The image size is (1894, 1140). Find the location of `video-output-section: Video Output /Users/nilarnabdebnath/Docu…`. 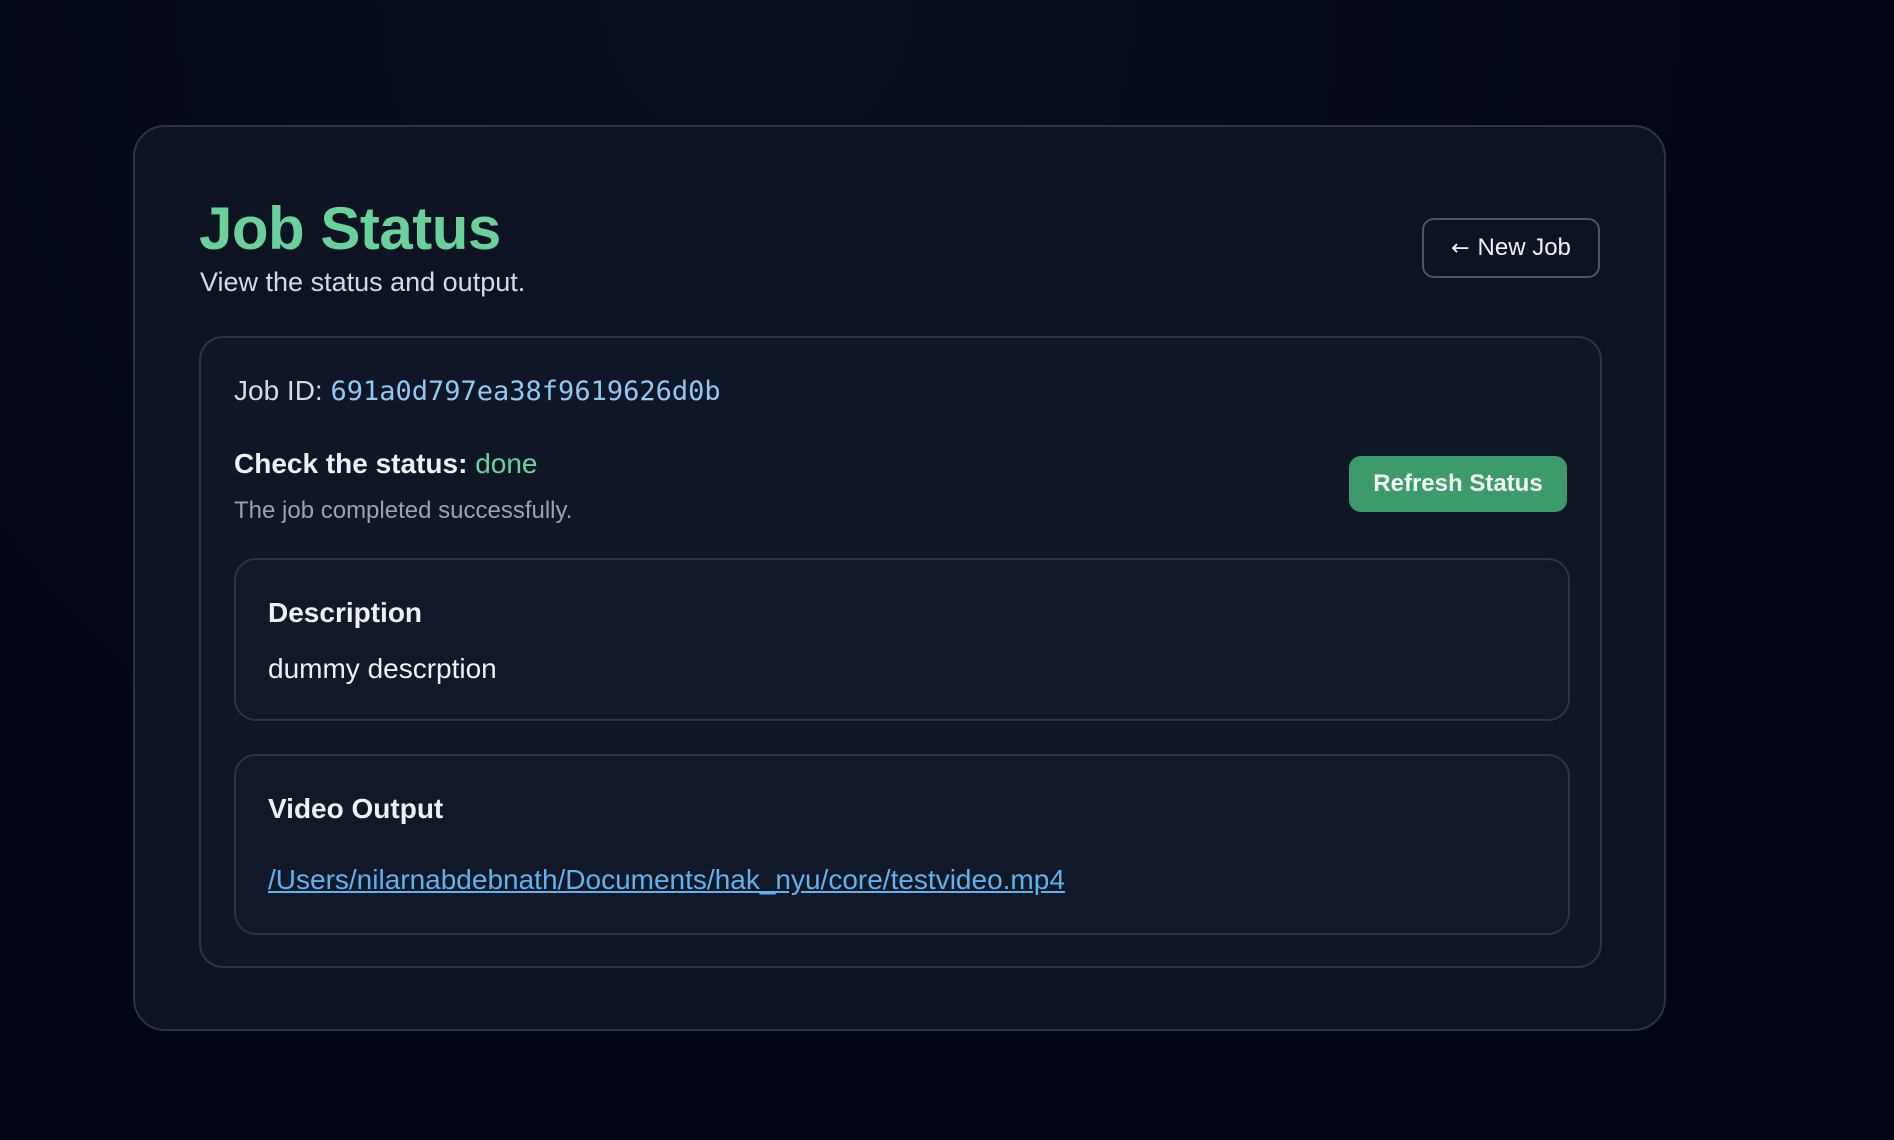

video-output-section: Video Output /Users/nilarnabdebnath/Docu… is located at coordinates (902, 844).